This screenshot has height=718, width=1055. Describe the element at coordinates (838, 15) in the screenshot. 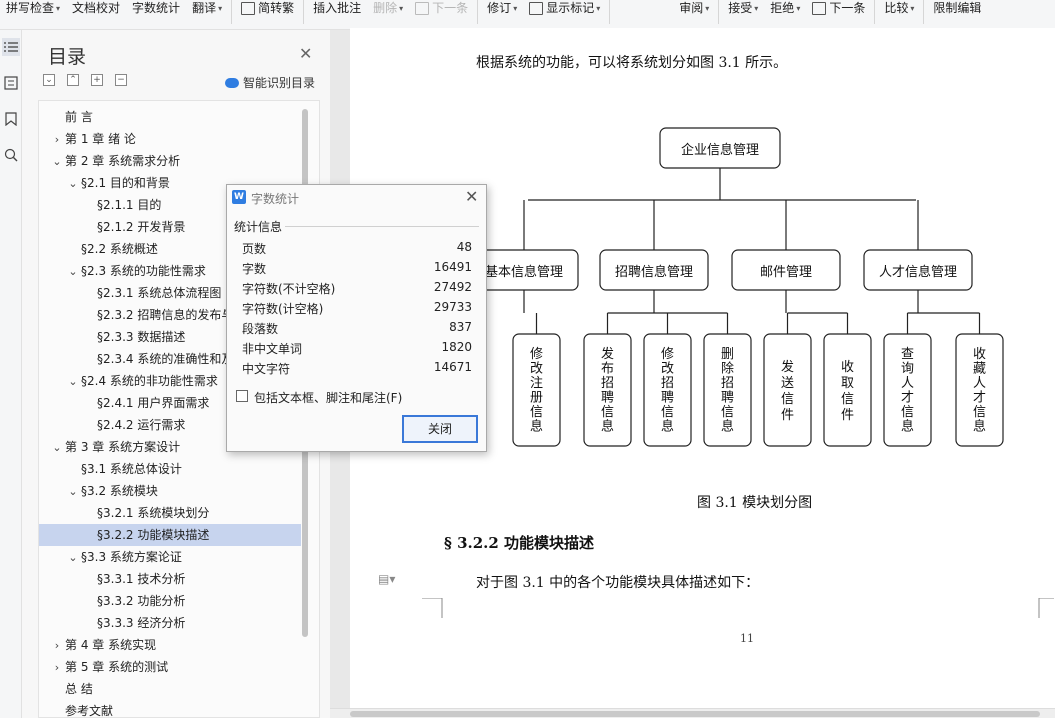

I see `toolbar-item-13: 下一条` at that location.